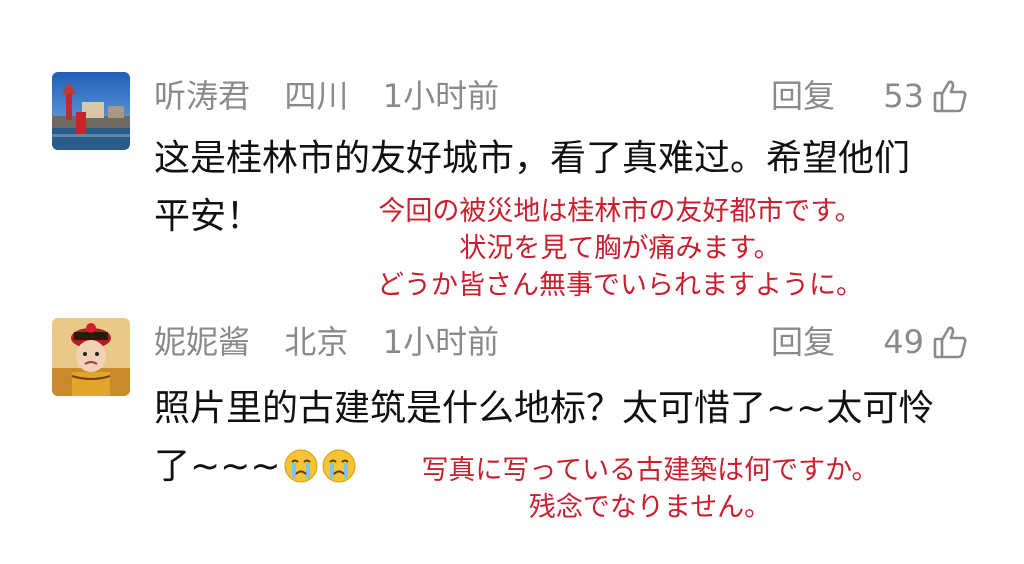 The width and height of the screenshot is (1024, 564). Describe the element at coordinates (650, 470) in the screenshot. I see `translation-line: 写真に写っている古建築は何ですか。` at that location.